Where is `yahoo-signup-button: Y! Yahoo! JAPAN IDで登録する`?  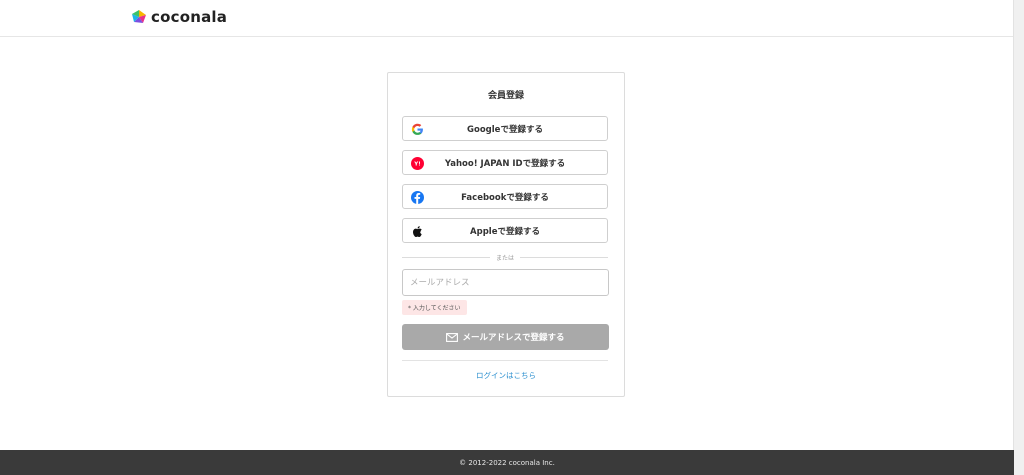 yahoo-signup-button: Y! Yahoo! JAPAN IDで登録する is located at coordinates (505, 162).